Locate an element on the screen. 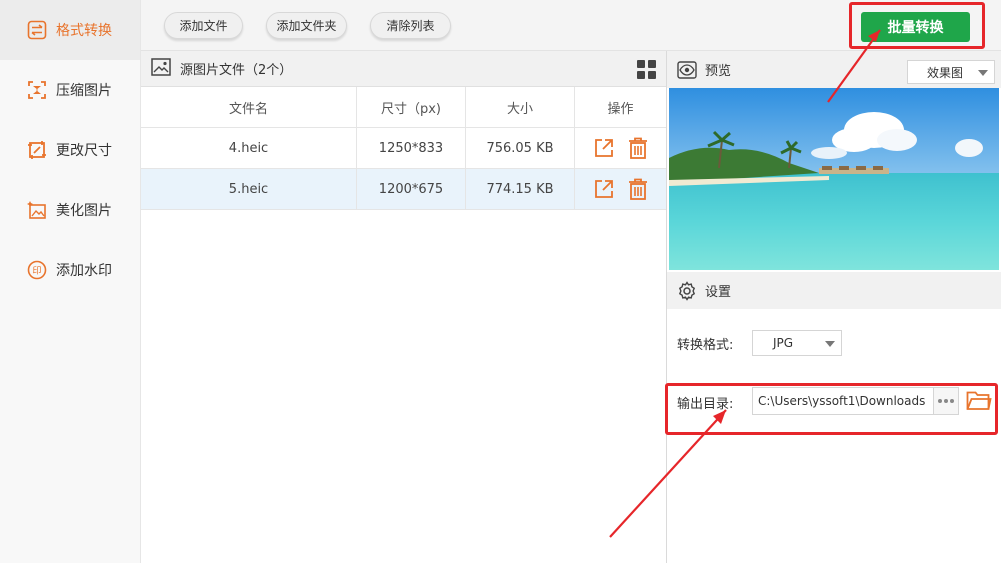 The width and height of the screenshot is (1001, 563). file-size: 774.15 KB is located at coordinates (520, 189).